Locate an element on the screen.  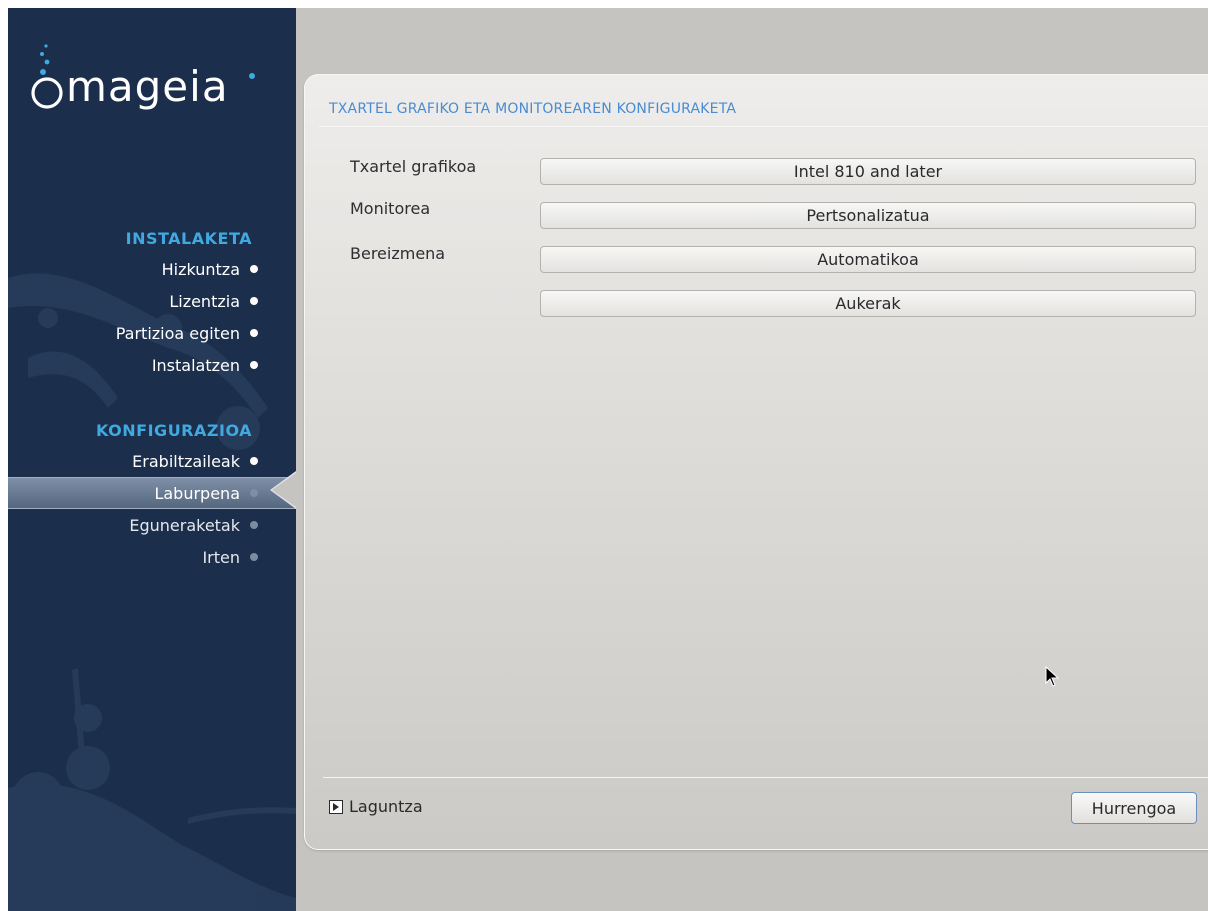
options-button: Aukerak is located at coordinates (868, 303).